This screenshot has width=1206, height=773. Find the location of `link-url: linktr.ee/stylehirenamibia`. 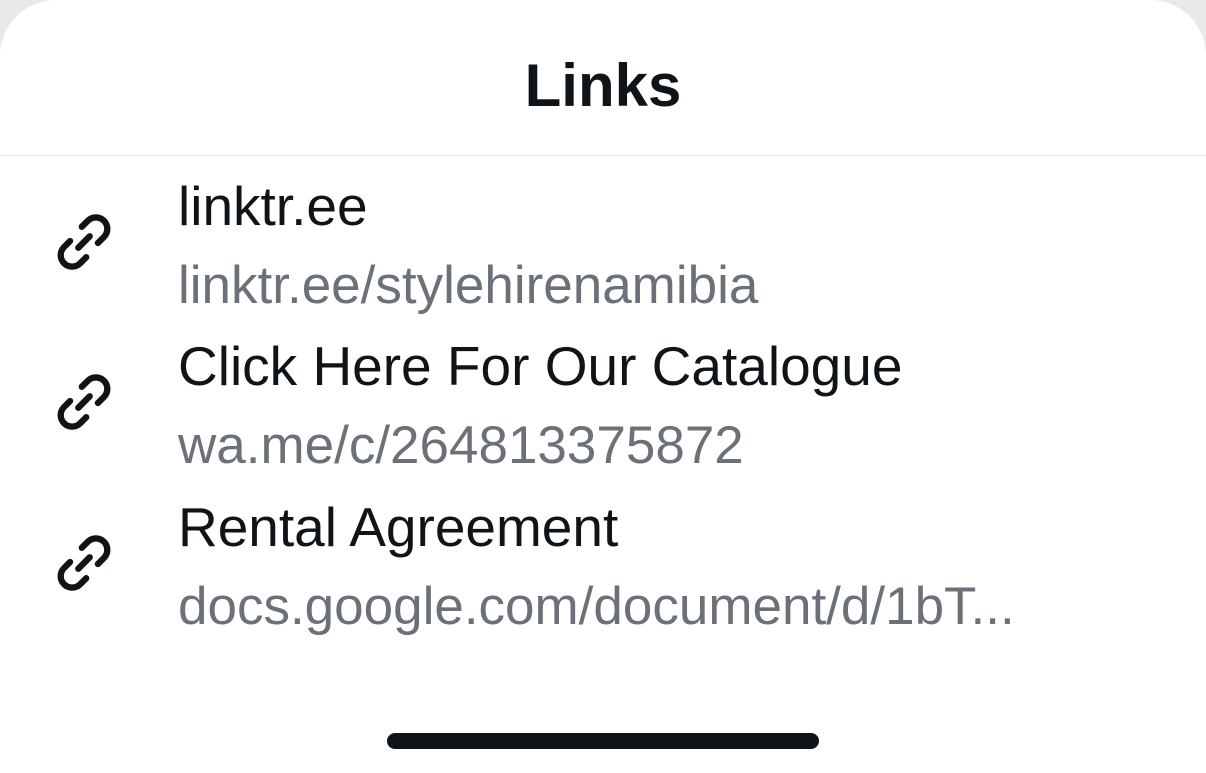

link-url: linktr.ee/stylehirenamibia is located at coordinates (468, 285).